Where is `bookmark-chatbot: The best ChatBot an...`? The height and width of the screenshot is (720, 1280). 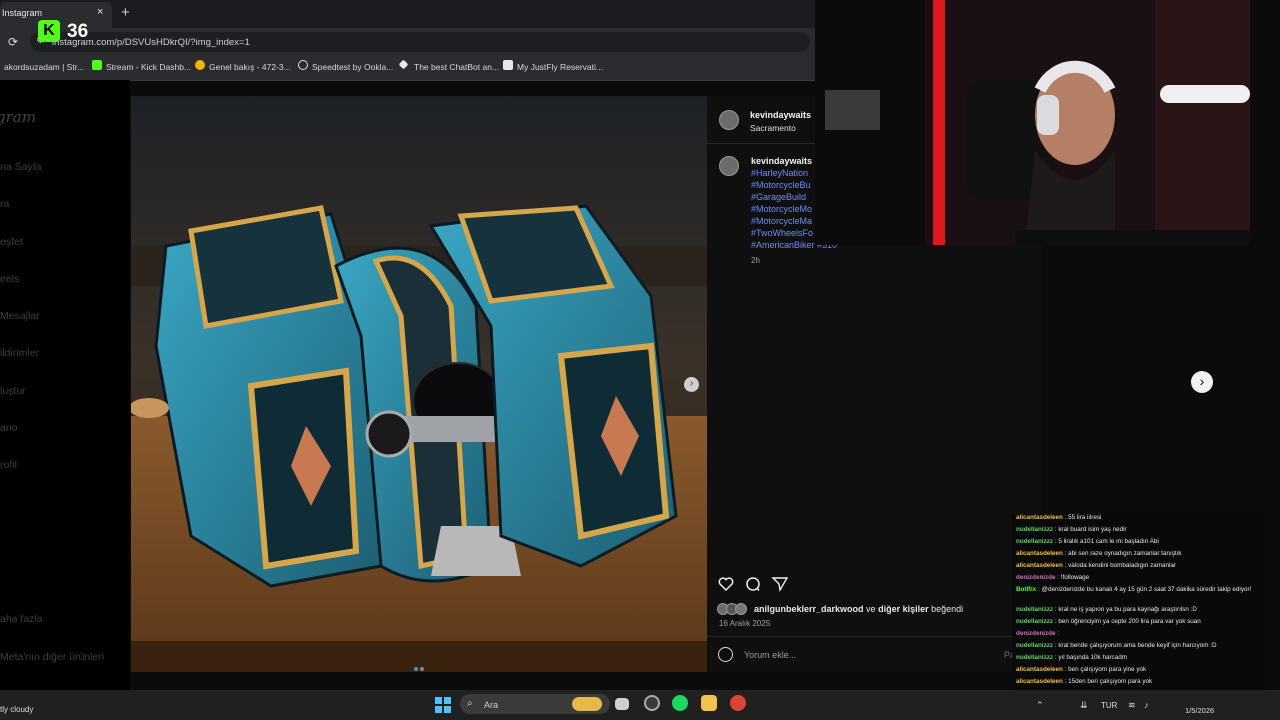
bookmark-chatbot: The best ChatBot an... is located at coordinates (456, 67).